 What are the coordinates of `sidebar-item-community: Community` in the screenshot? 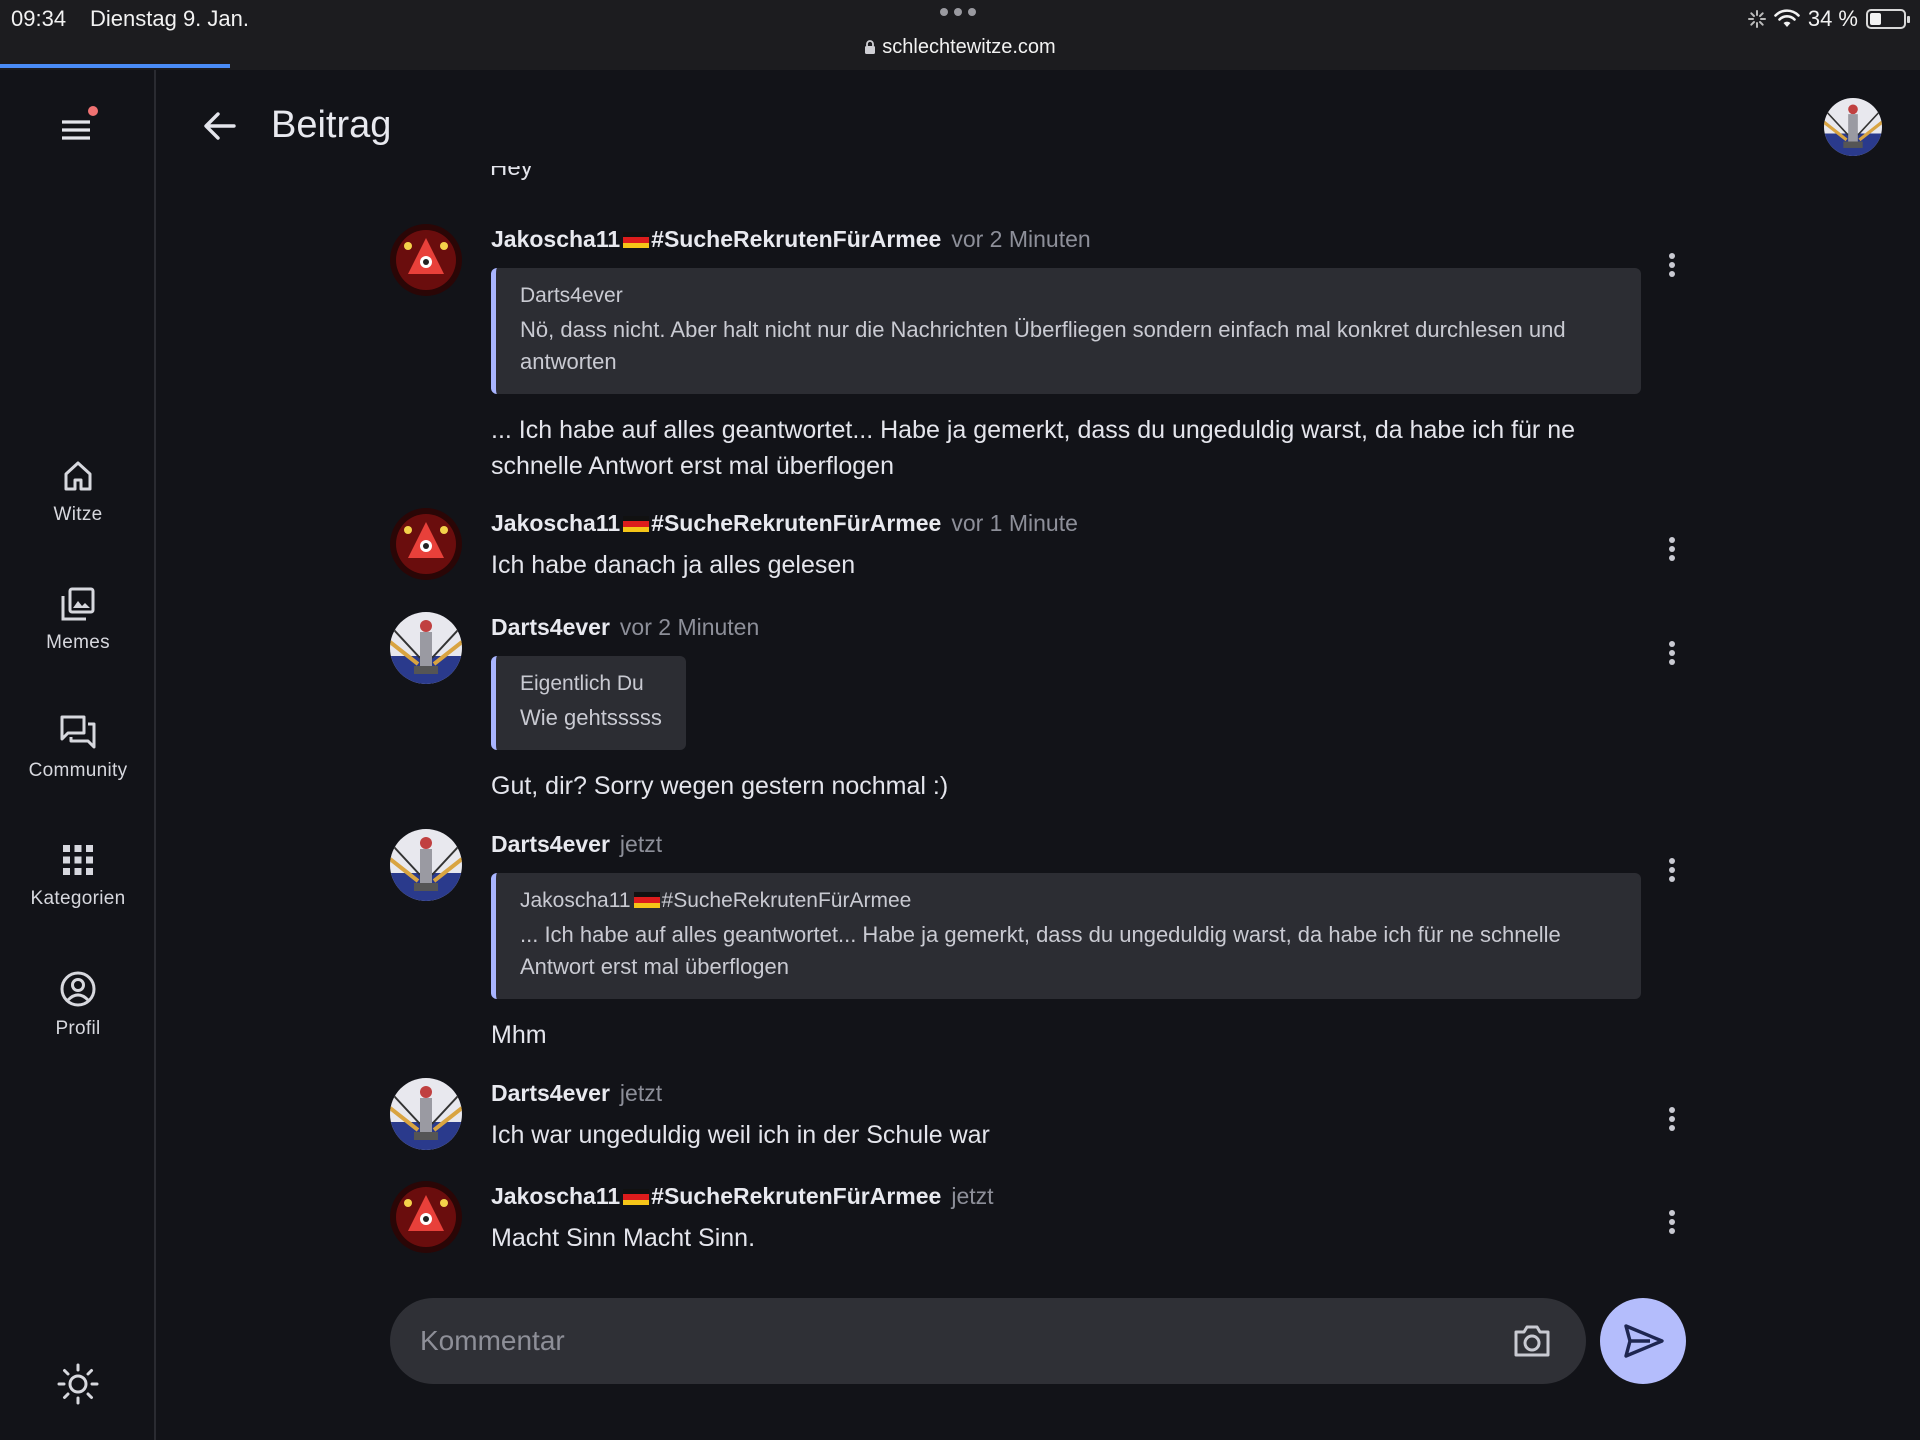 It's located at (78, 769).